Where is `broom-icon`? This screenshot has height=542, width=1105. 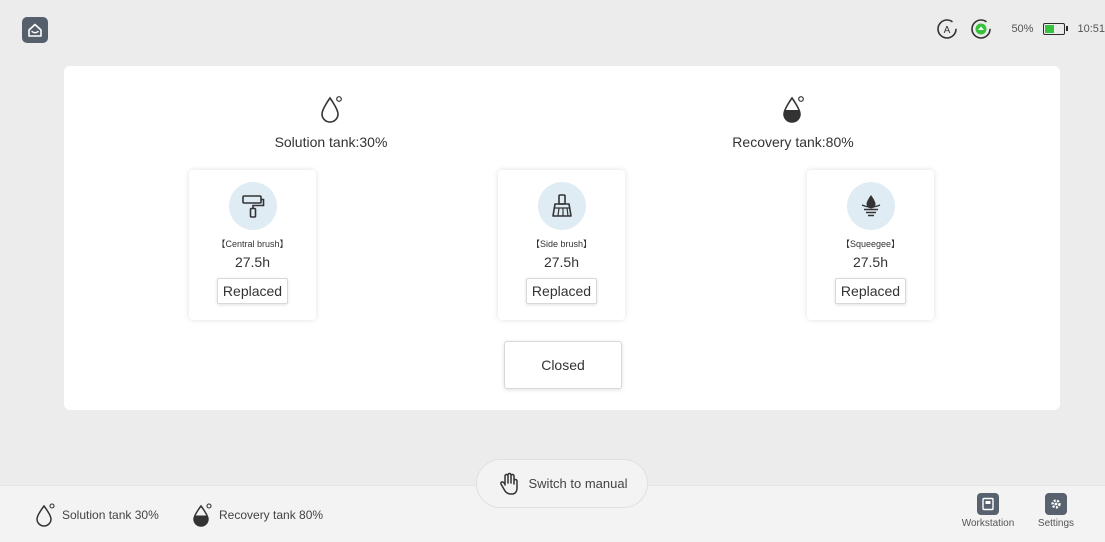 broom-icon is located at coordinates (561, 206).